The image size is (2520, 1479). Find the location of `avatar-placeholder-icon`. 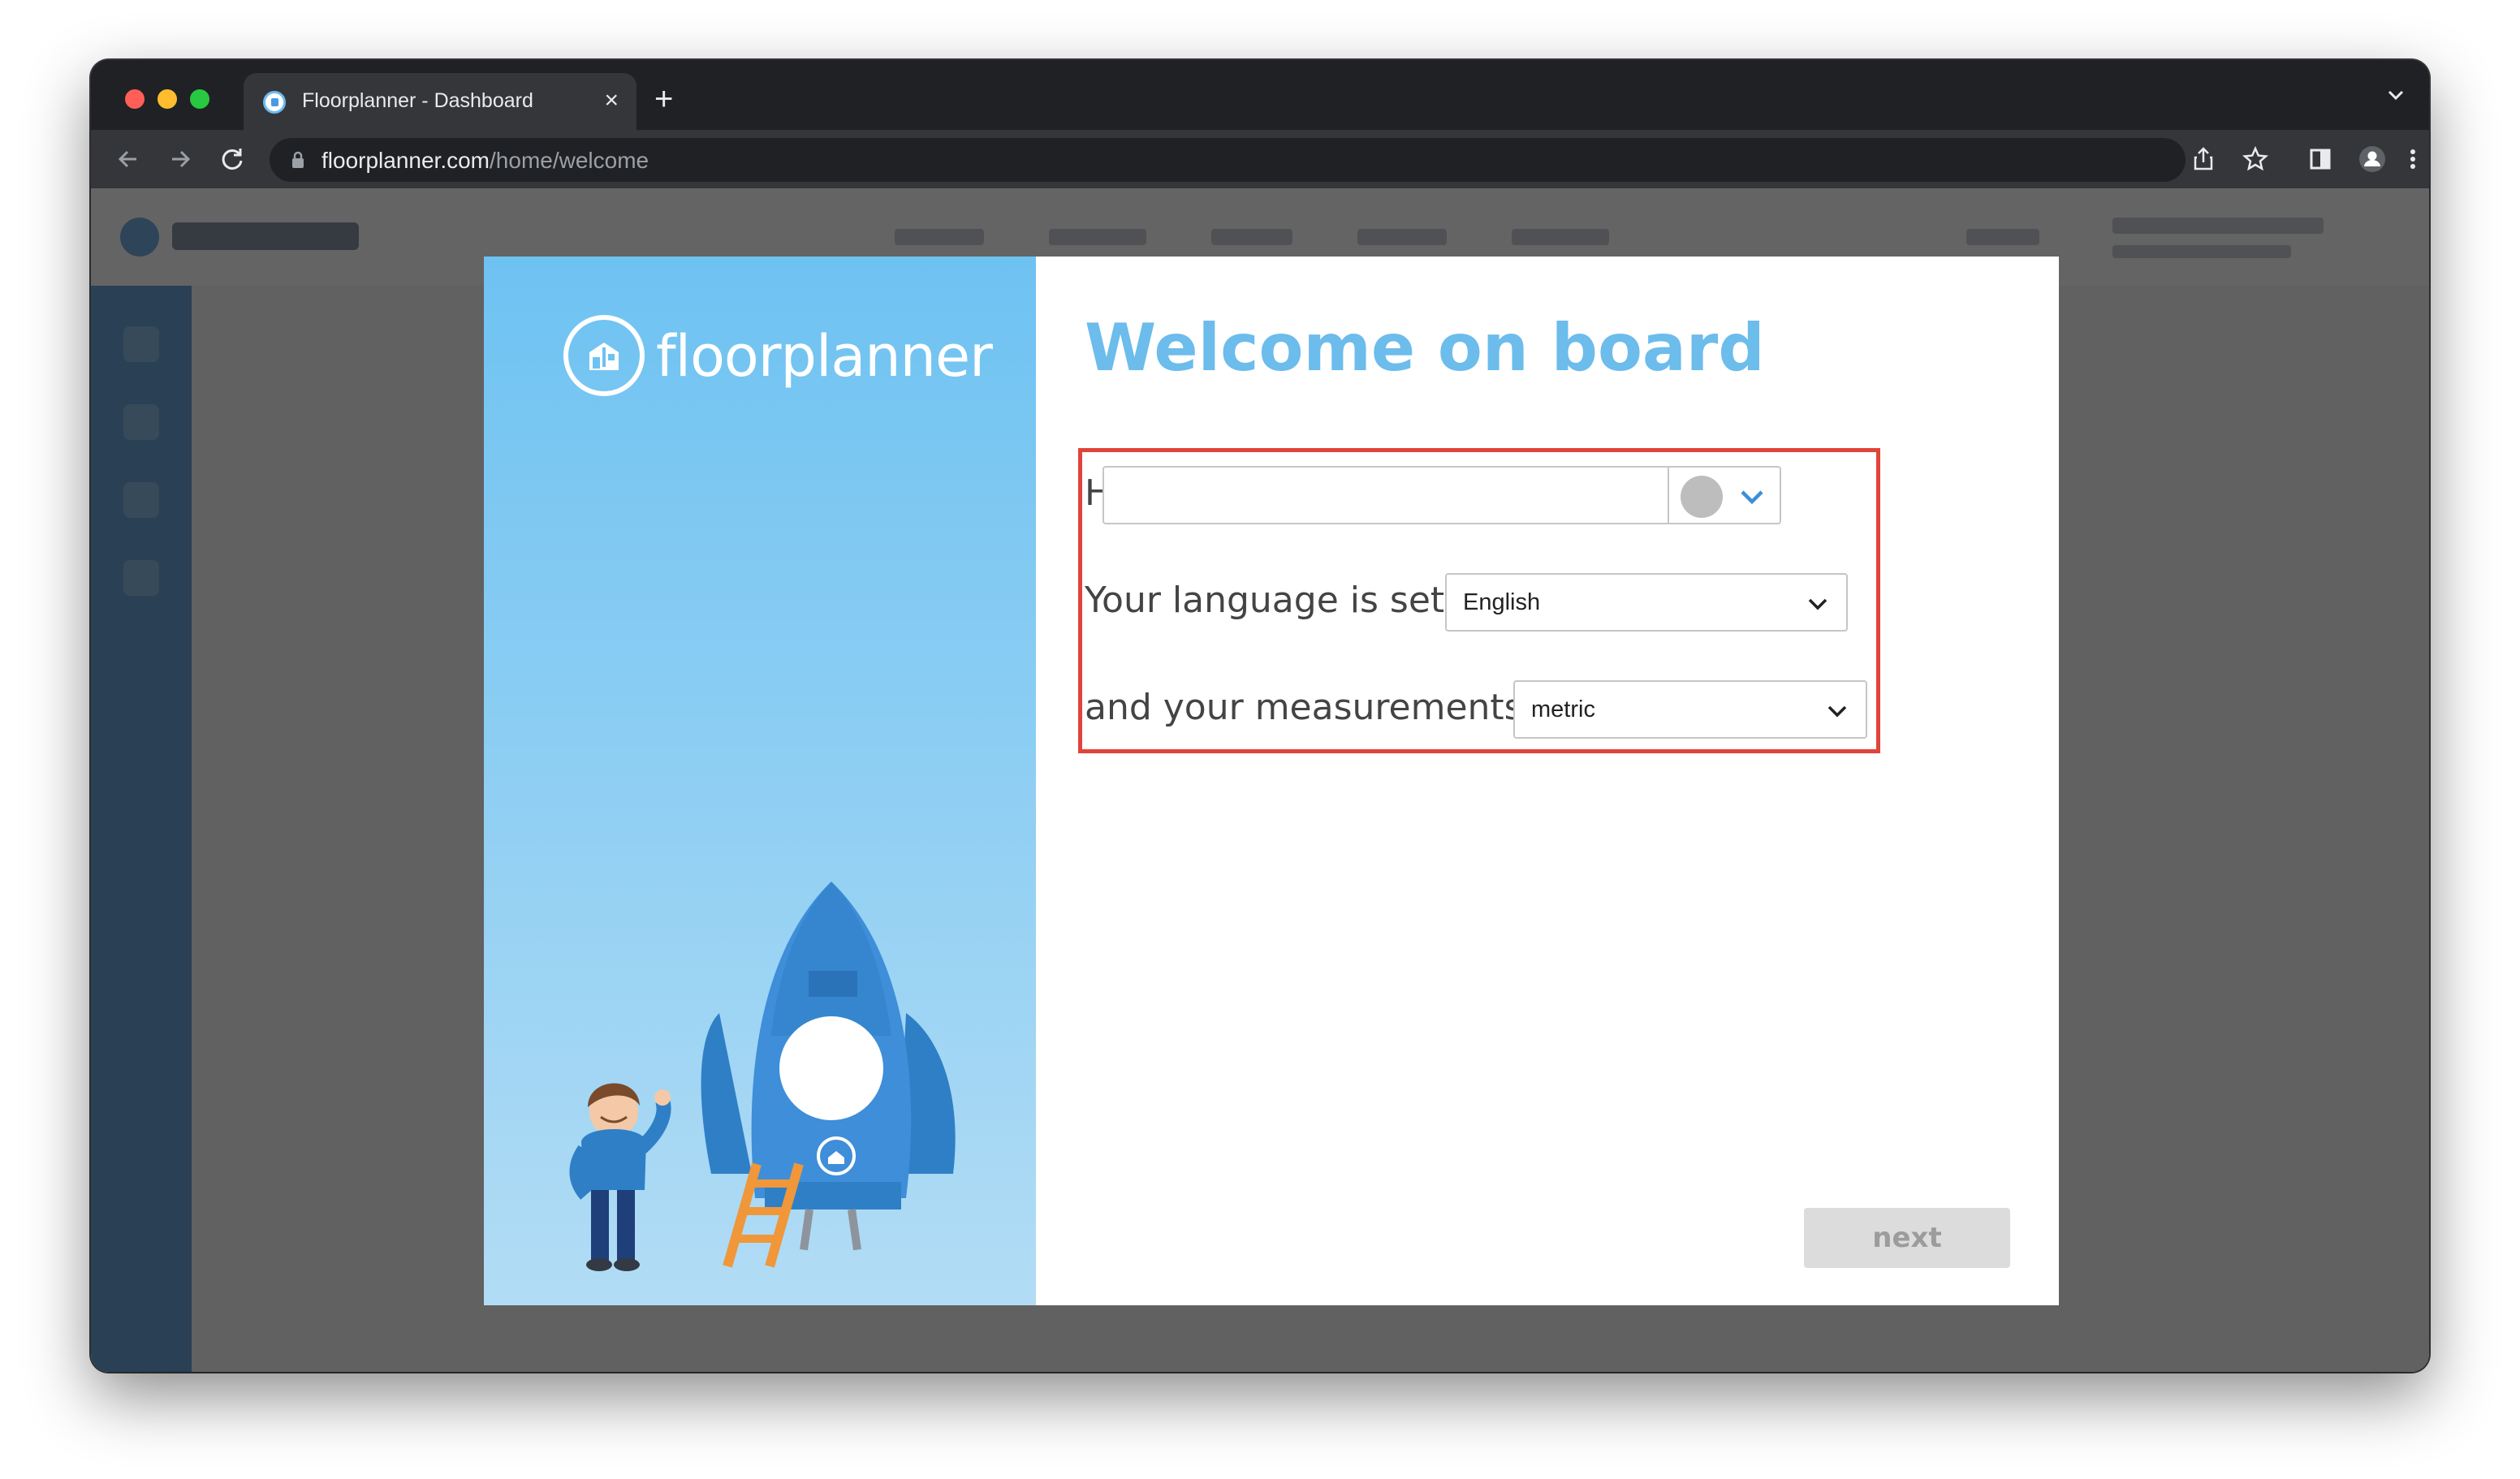

avatar-placeholder-icon is located at coordinates (1702, 497).